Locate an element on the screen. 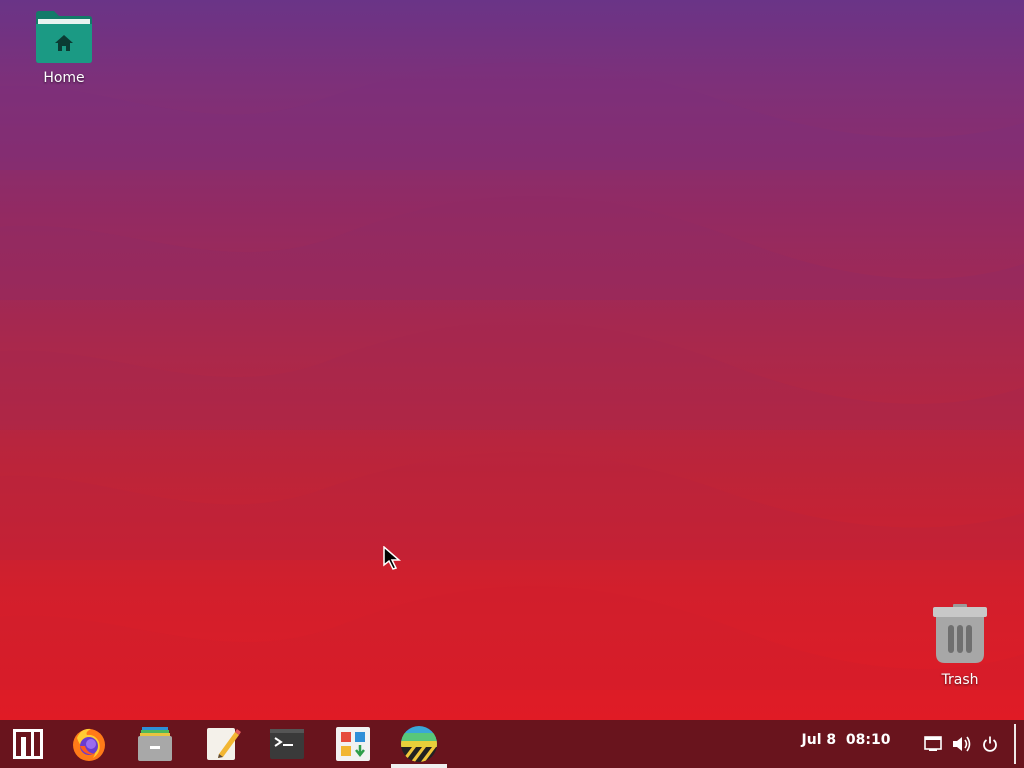 The height and width of the screenshot is (768, 1024). app-menu-button is located at coordinates (28, 744).